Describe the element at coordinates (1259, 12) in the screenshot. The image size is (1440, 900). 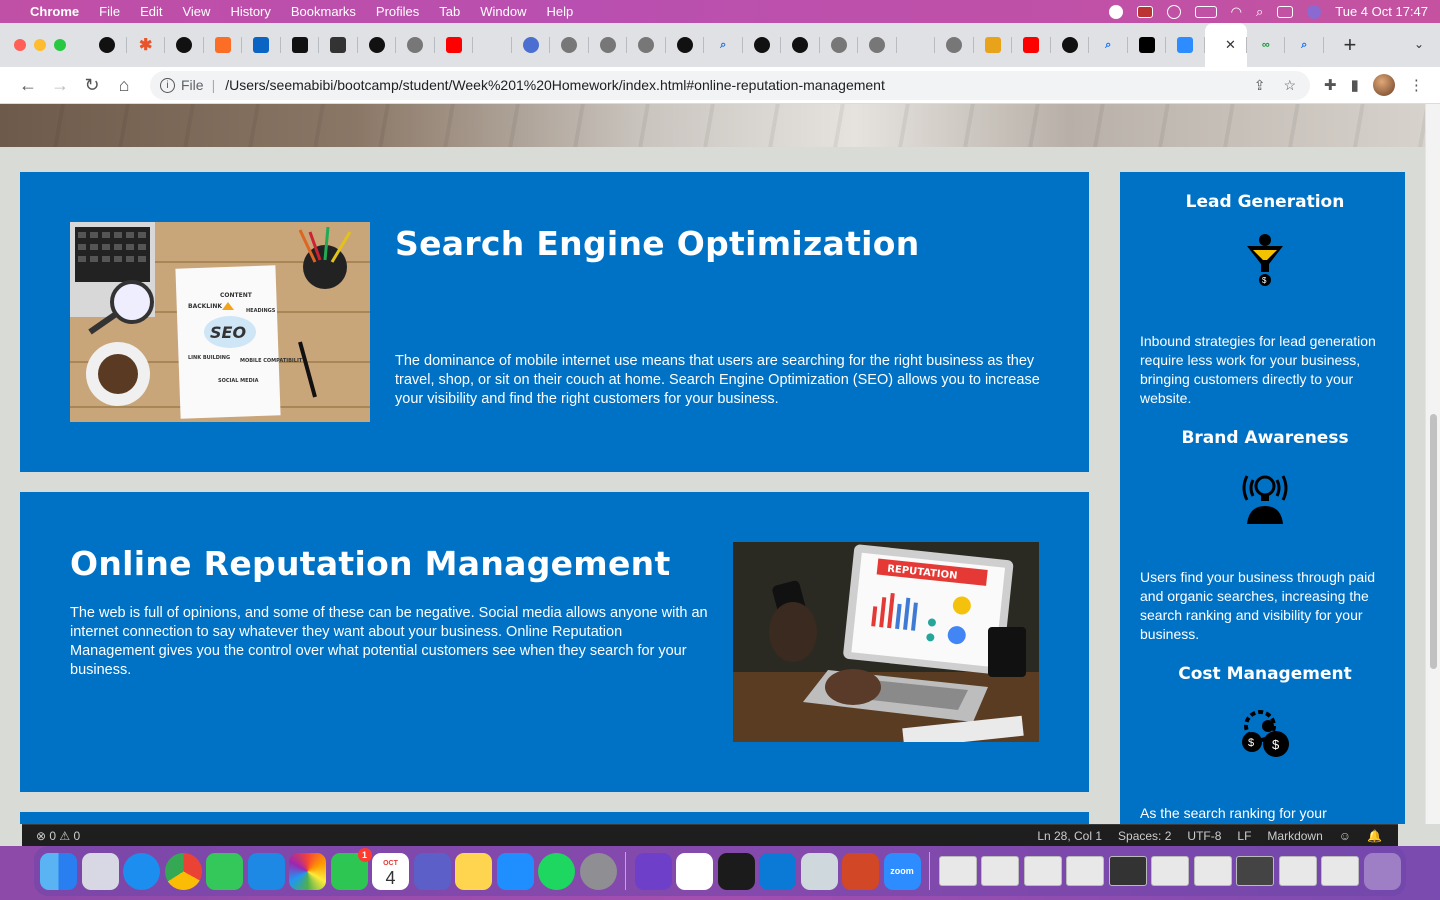
I see `spotlight-search-icon: ⌕` at that location.